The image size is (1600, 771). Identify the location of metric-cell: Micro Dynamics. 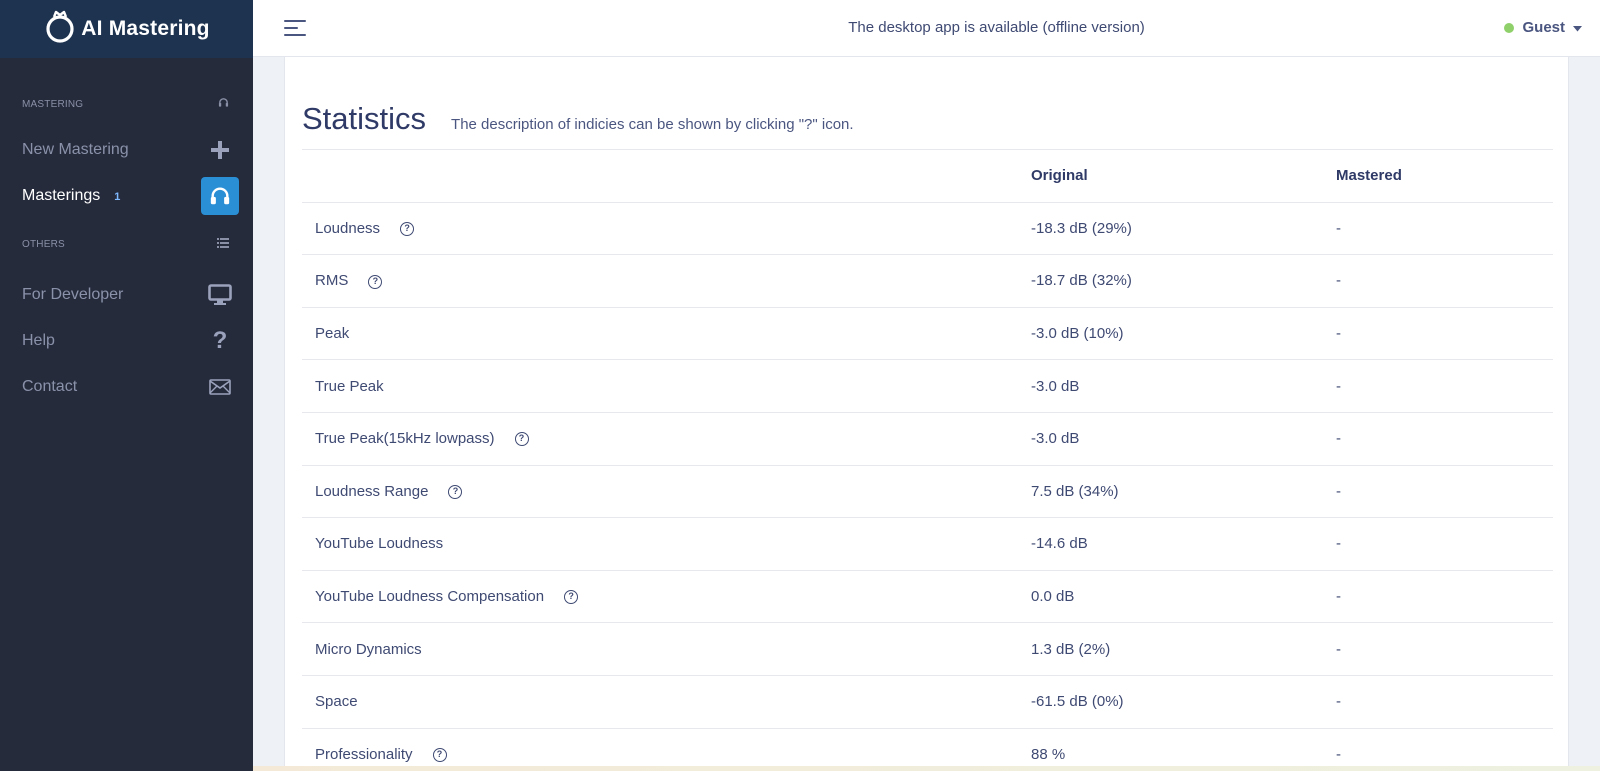
(666, 649).